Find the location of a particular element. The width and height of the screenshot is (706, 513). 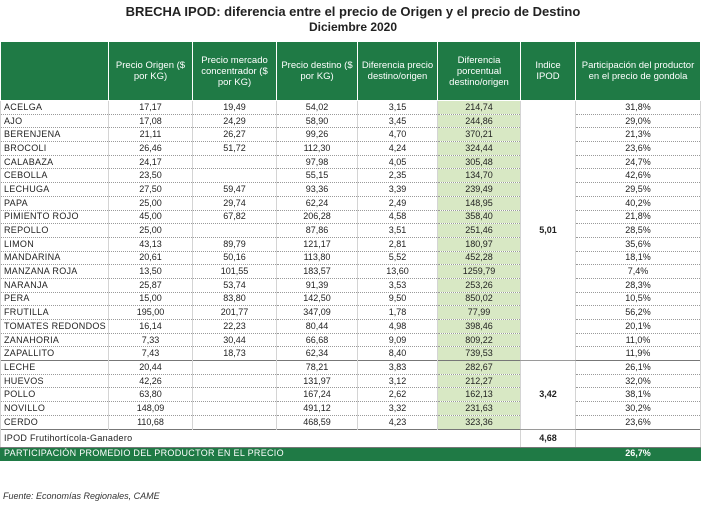

table-row: POLLO 63,80 167,24 2,62 162,13 38,1% is located at coordinates (350, 395).